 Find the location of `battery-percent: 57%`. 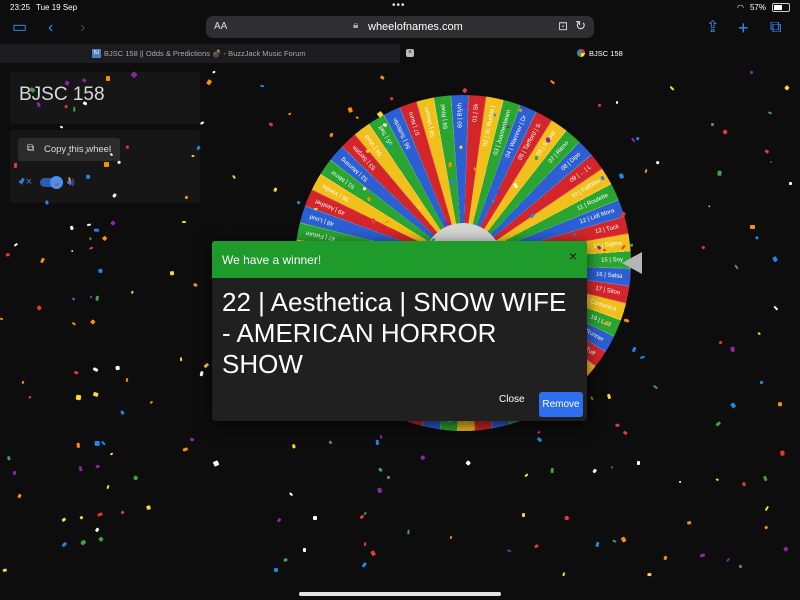

battery-percent: 57% is located at coordinates (757, 7).